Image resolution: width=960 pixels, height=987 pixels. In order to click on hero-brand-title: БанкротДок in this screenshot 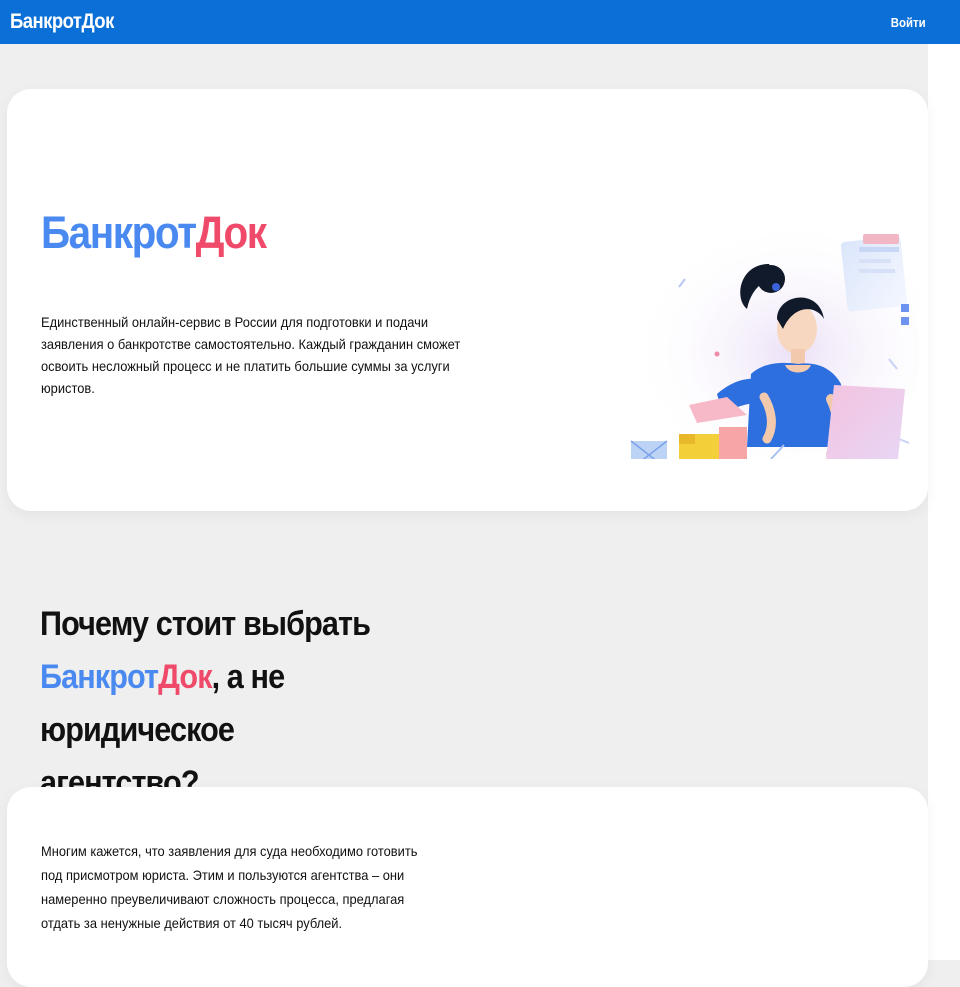, I will do `click(154, 233)`.